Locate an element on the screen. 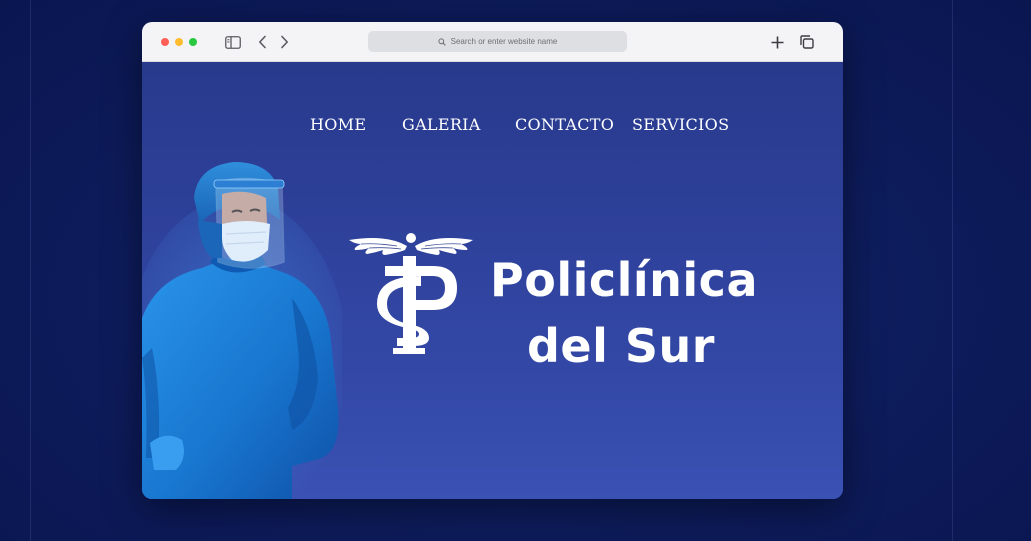  nav-item-contacto: CONTACTO is located at coordinates (564, 124).